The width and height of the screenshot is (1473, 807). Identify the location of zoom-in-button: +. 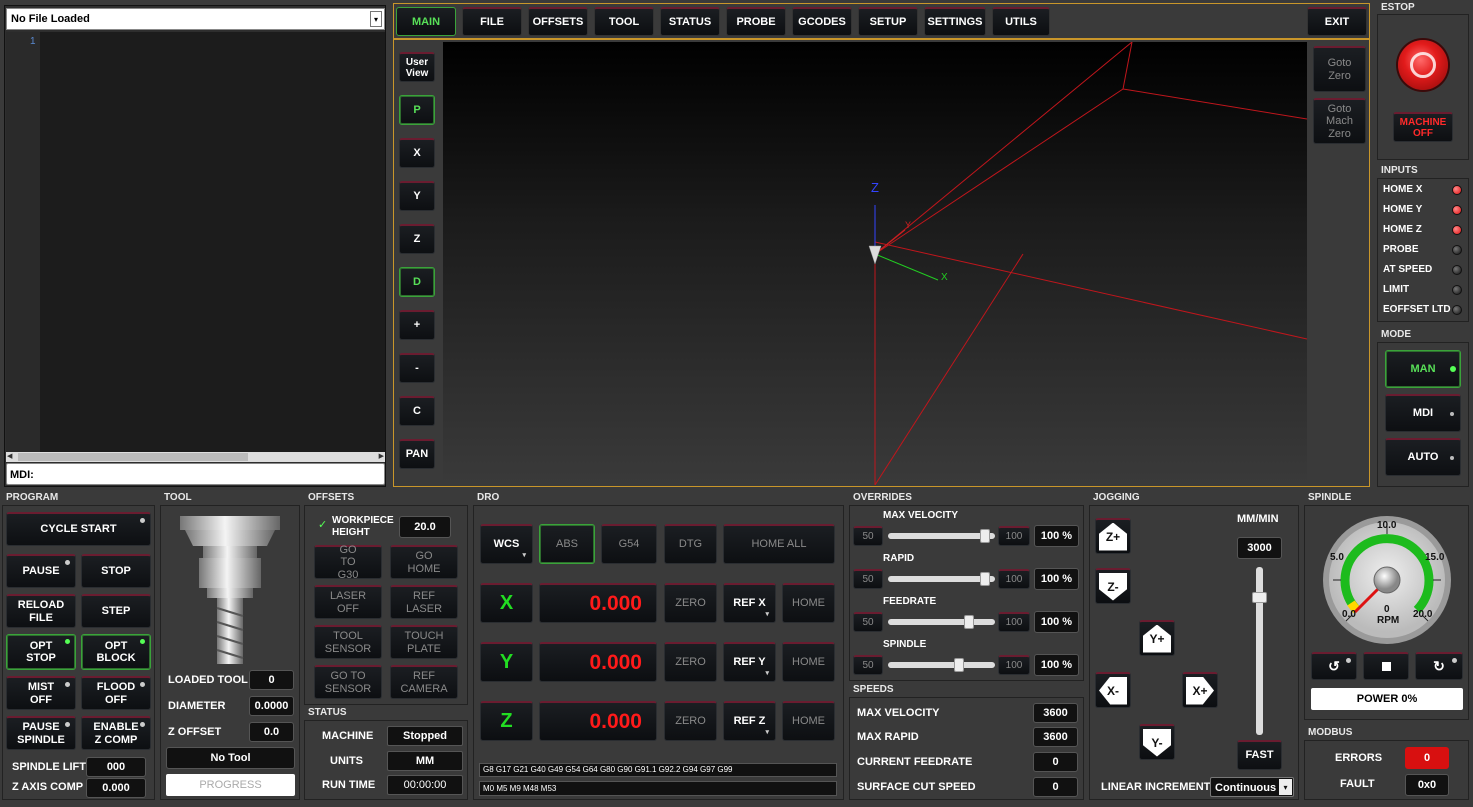
(417, 325).